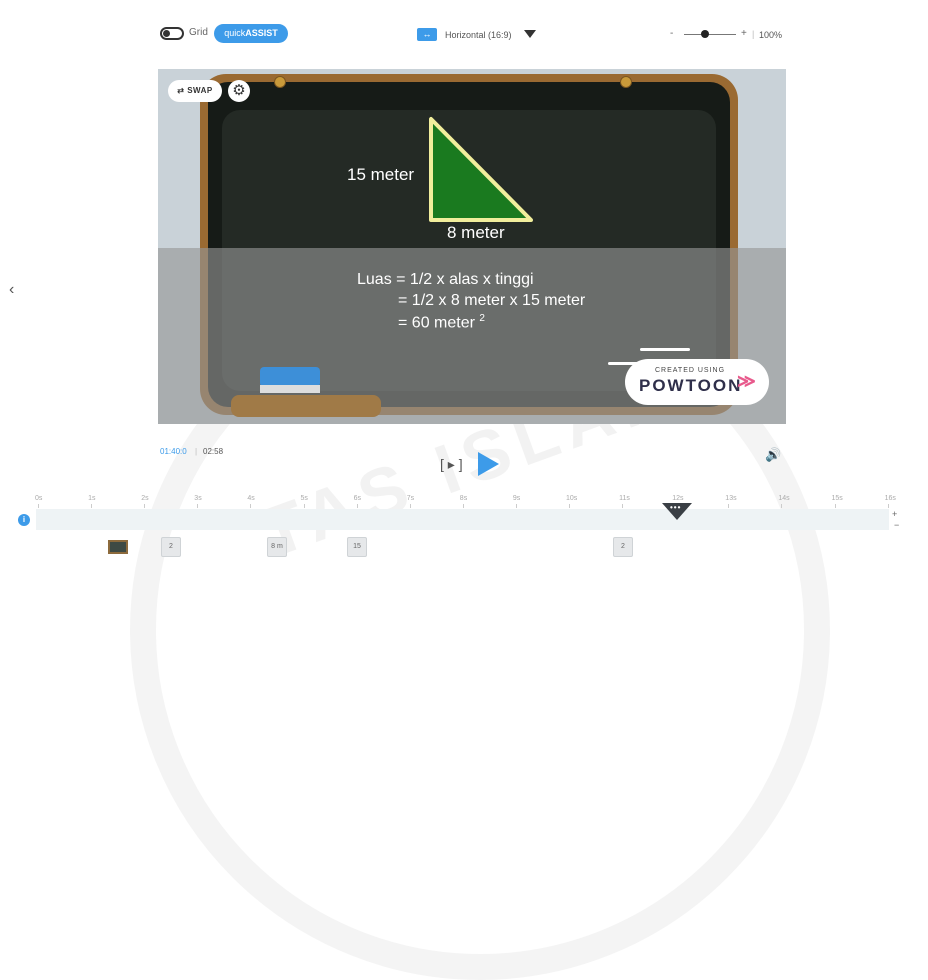 The width and height of the screenshot is (928, 980). I want to click on play-icon, so click(488, 464).